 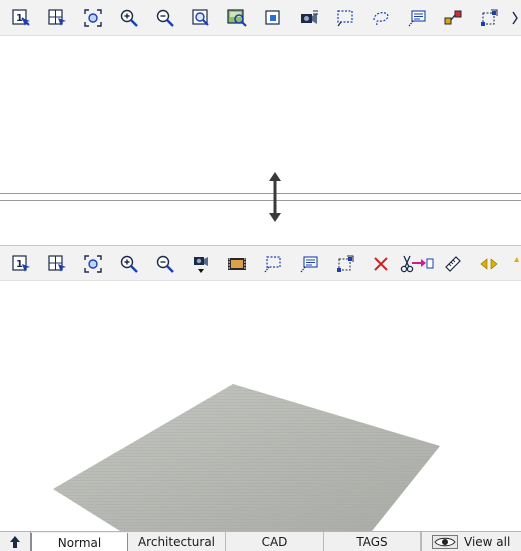 What do you see at coordinates (453, 18) in the screenshot?
I see `node-link-icon` at bounding box center [453, 18].